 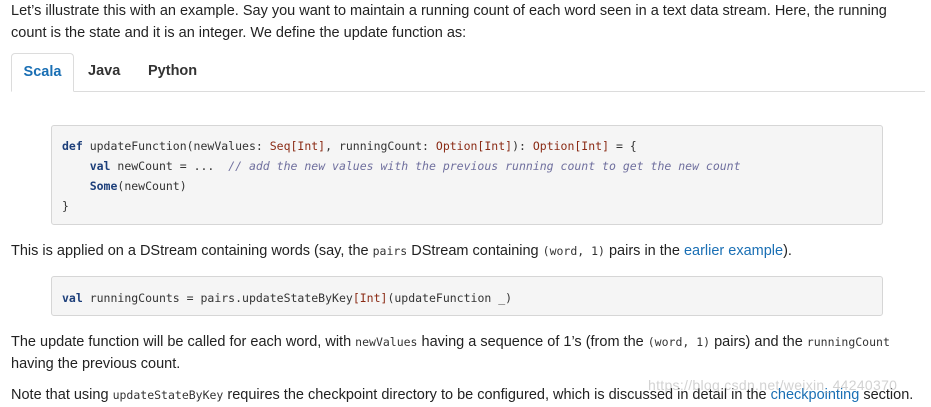 What do you see at coordinates (297, 146) in the screenshot?
I see `code-type: Seq[Int]` at bounding box center [297, 146].